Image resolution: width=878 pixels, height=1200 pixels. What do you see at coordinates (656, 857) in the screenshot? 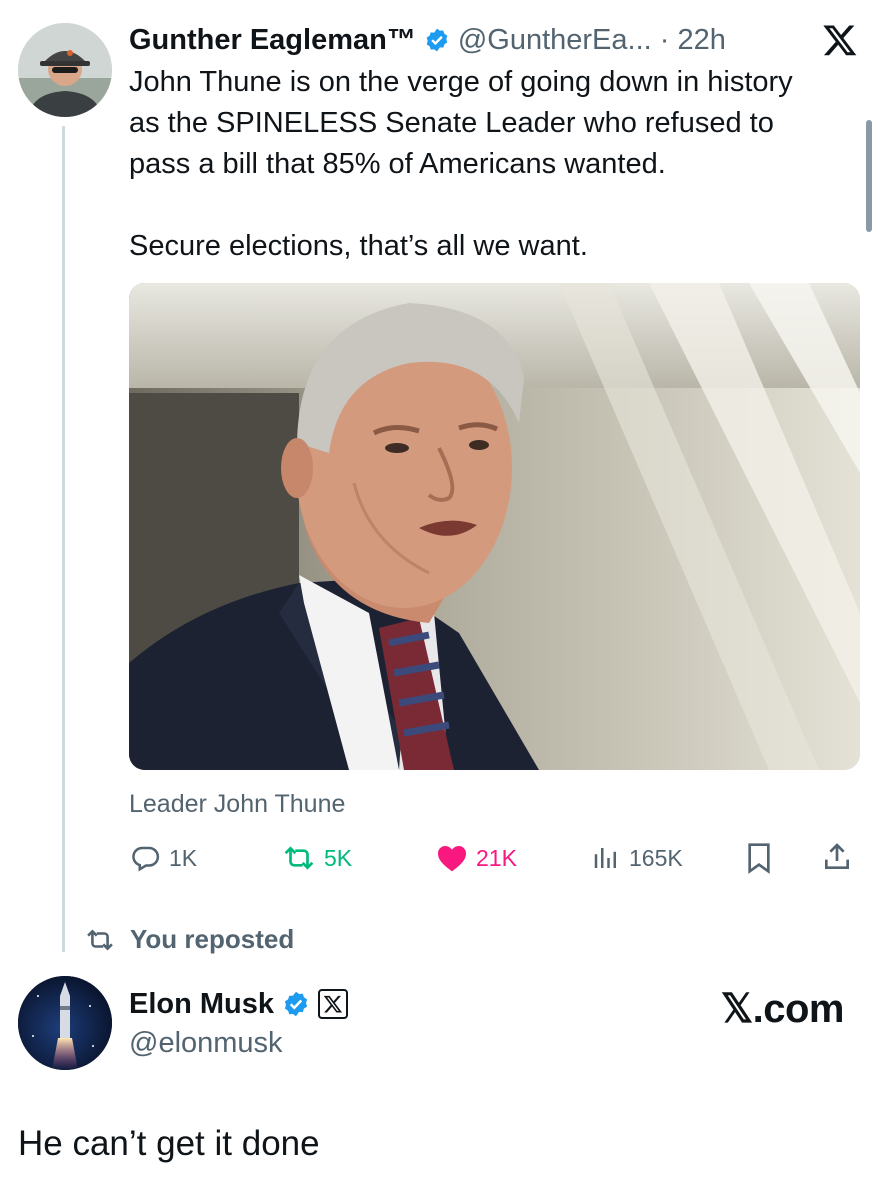
I see `views-count: 165K` at bounding box center [656, 857].